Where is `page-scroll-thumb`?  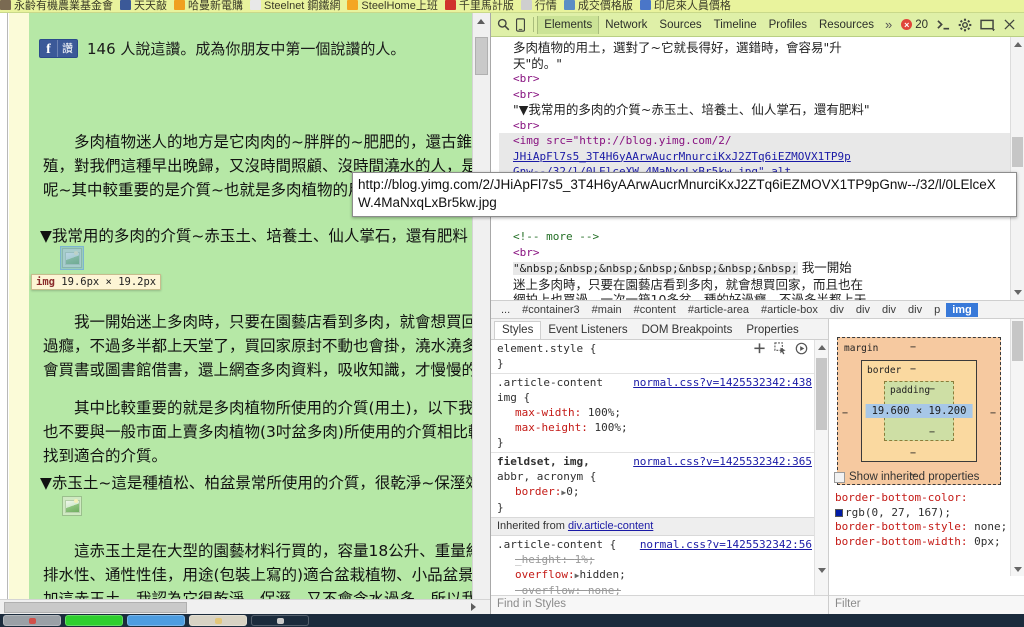
page-scroll-thumb is located at coordinates (481, 56).